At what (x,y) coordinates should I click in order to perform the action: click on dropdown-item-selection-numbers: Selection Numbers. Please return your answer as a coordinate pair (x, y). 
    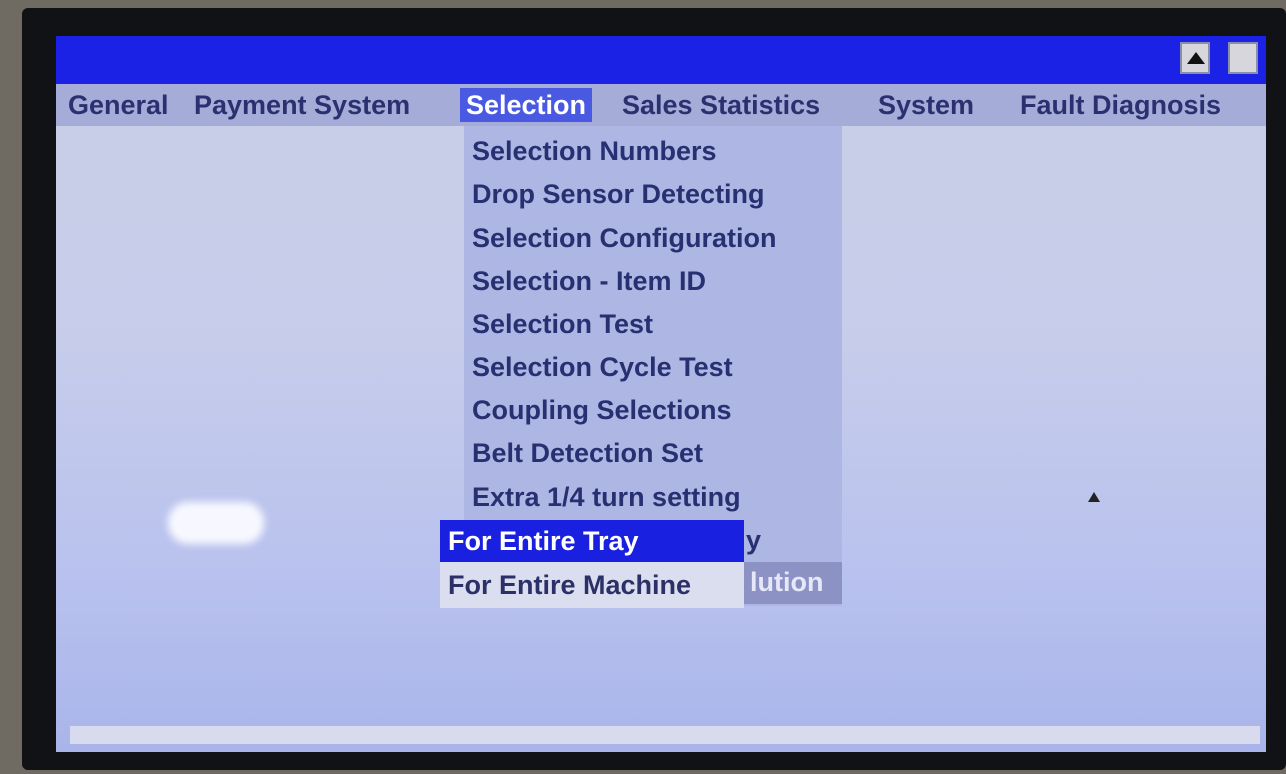
    Looking at the image, I should click on (594, 151).